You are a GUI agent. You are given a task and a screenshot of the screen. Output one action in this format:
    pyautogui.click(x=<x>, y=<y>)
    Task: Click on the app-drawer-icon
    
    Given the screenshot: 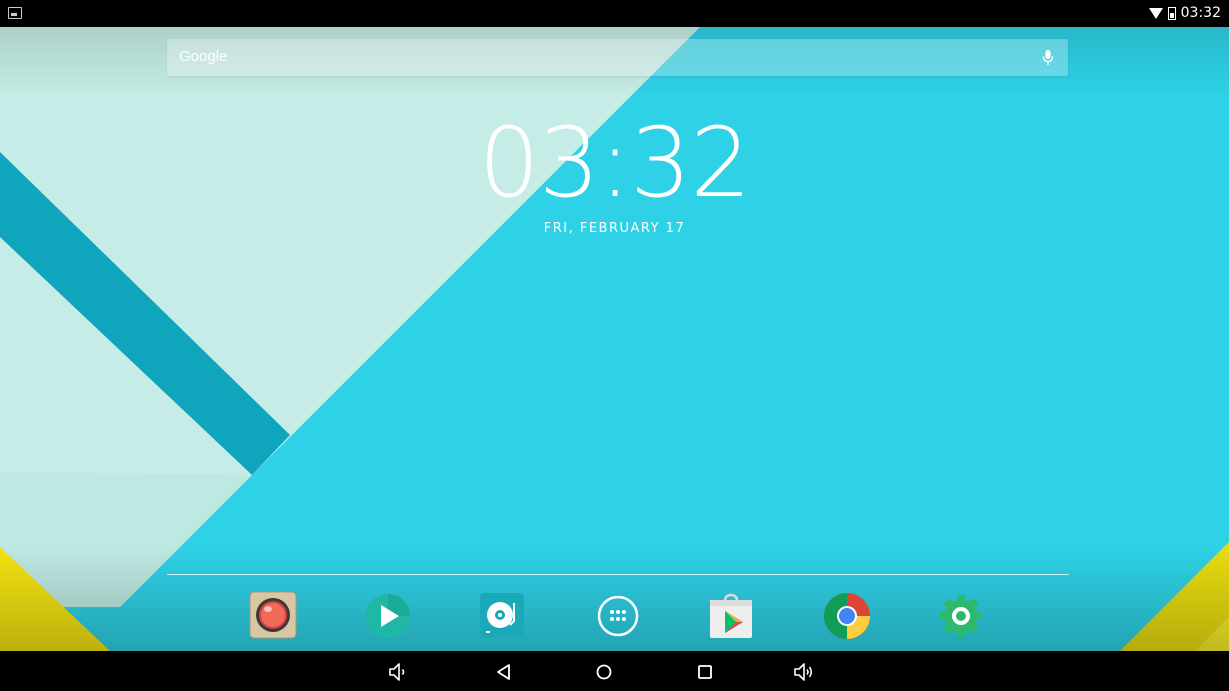 What is the action you would take?
    pyautogui.click(x=619, y=616)
    